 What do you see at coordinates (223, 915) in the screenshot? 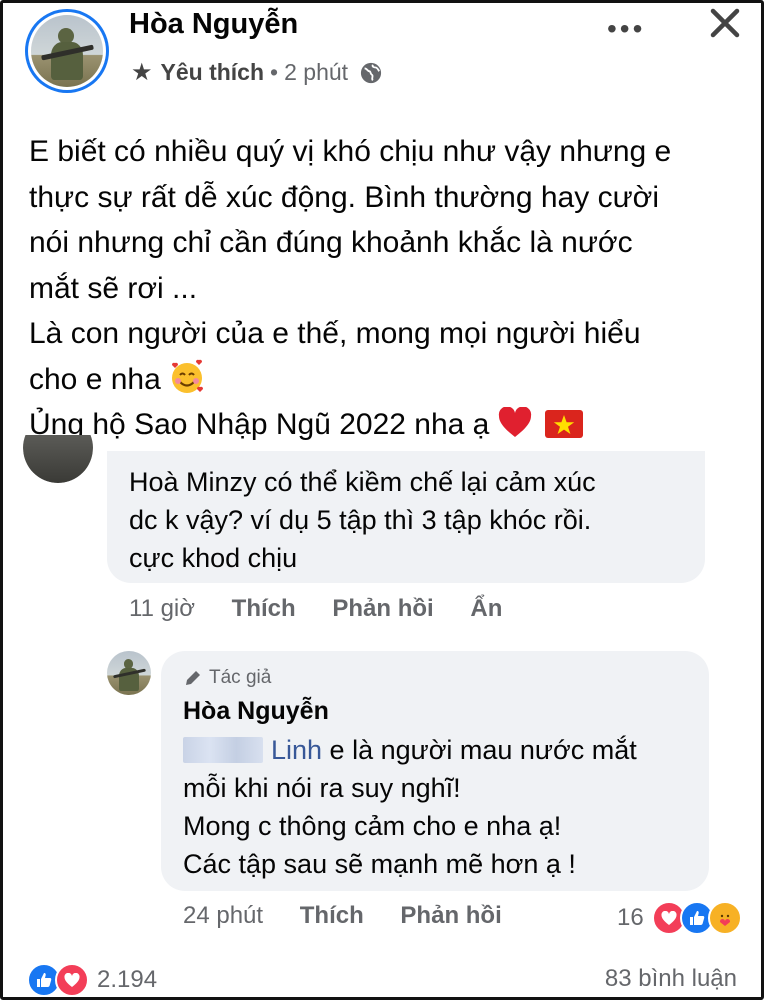
I see `reply-time: 24 phút` at bounding box center [223, 915].